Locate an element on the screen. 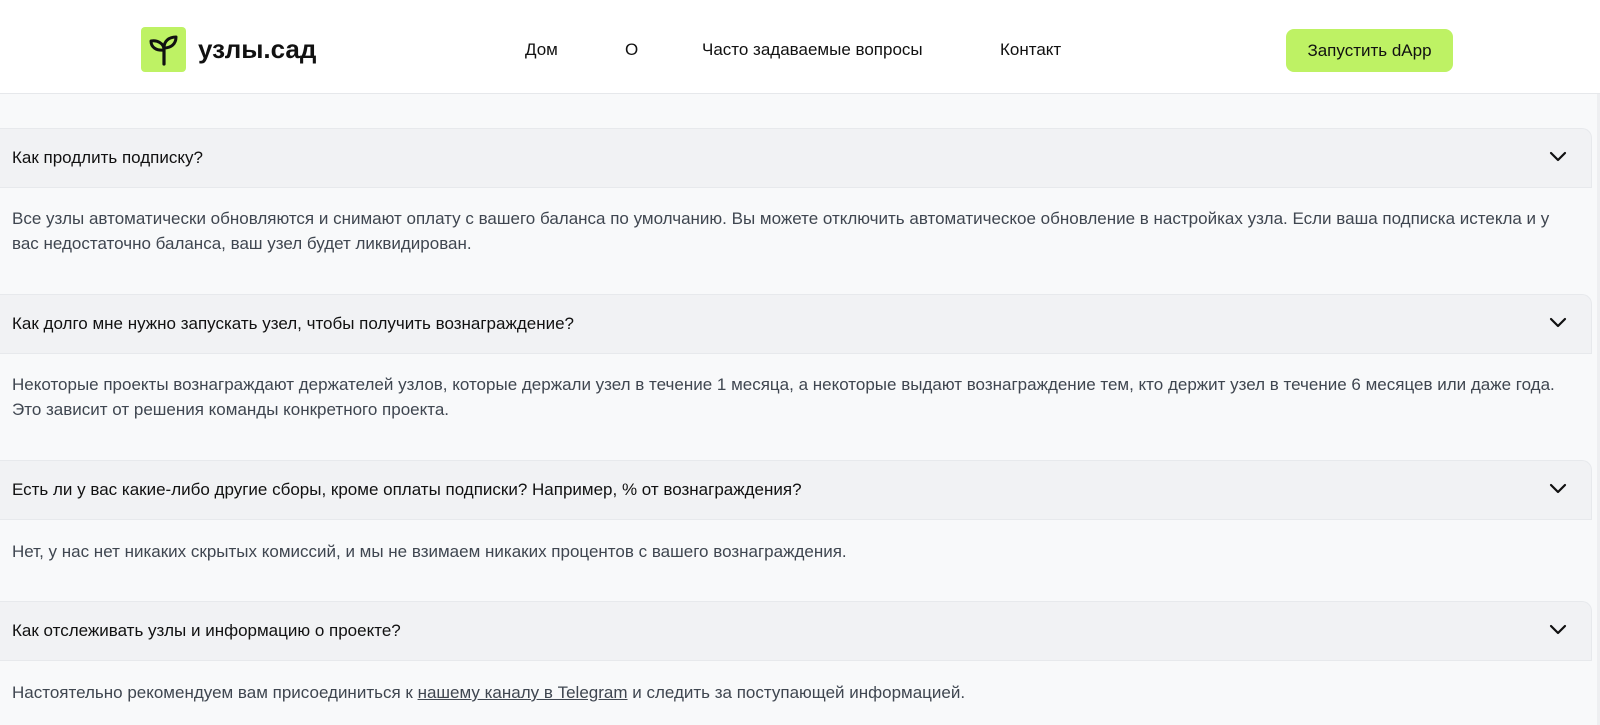 This screenshot has height=725, width=1600. nav-about: О is located at coordinates (631, 50).